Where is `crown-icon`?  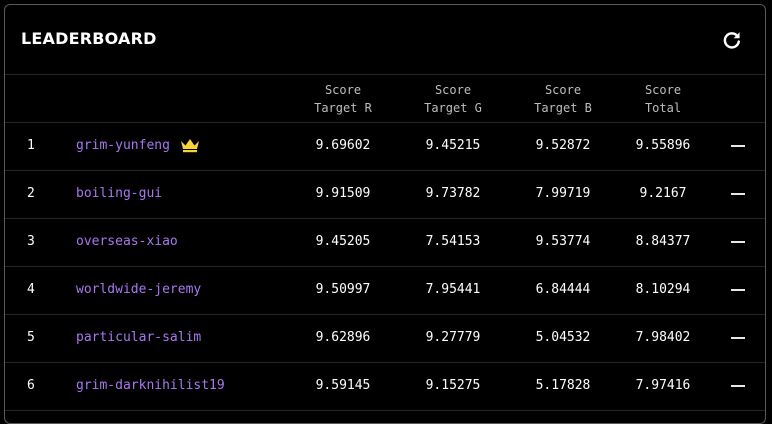 crown-icon is located at coordinates (190, 145).